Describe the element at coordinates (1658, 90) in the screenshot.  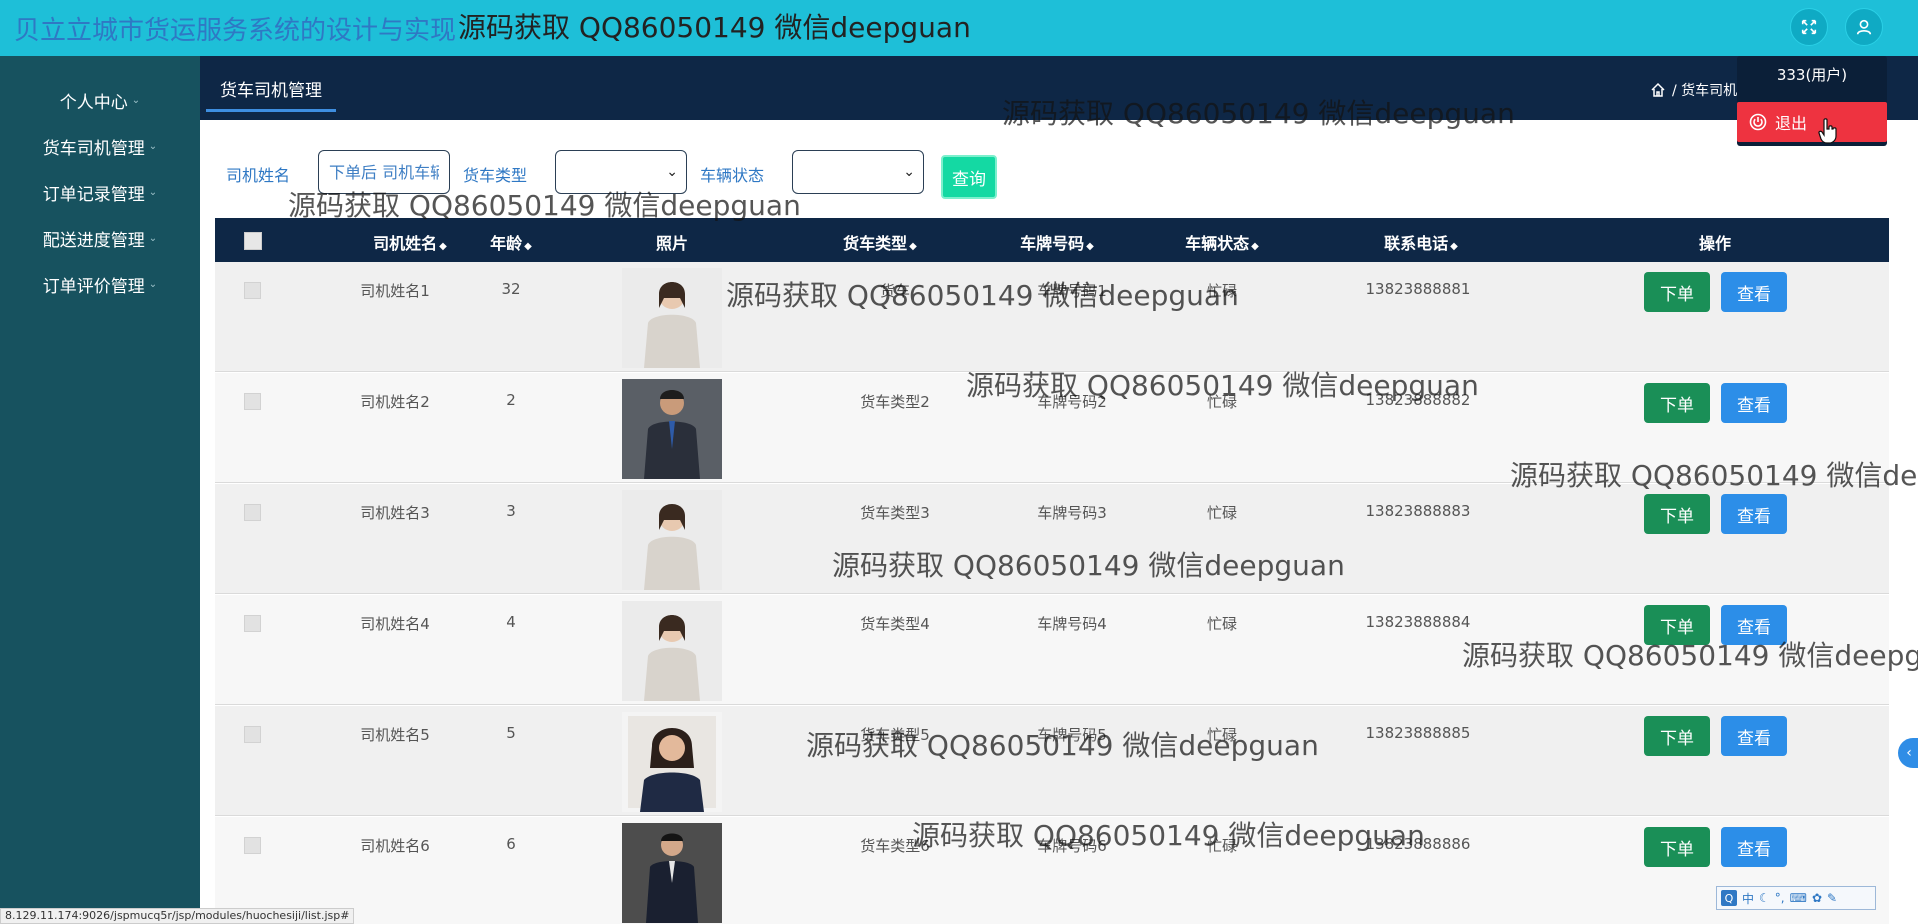
I see `home-icon` at that location.